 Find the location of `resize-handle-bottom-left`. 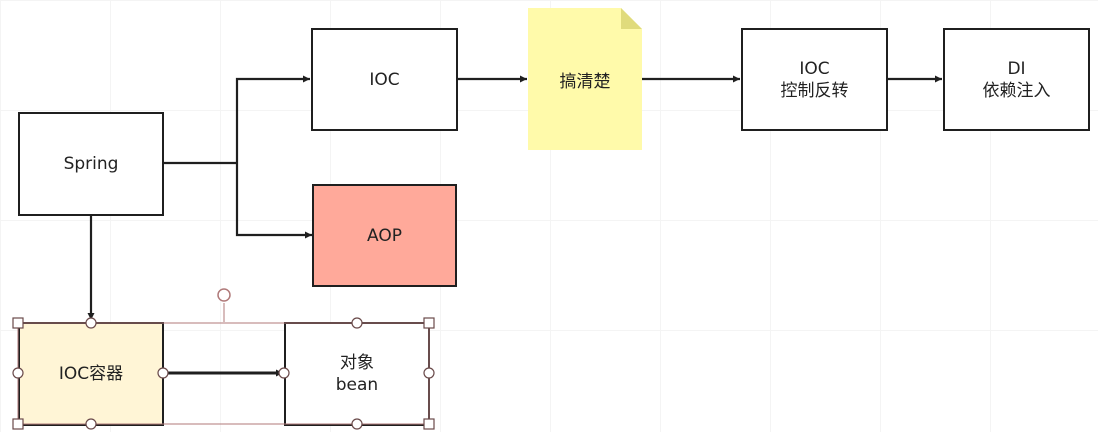

resize-handle-bottom-left is located at coordinates (18, 424).